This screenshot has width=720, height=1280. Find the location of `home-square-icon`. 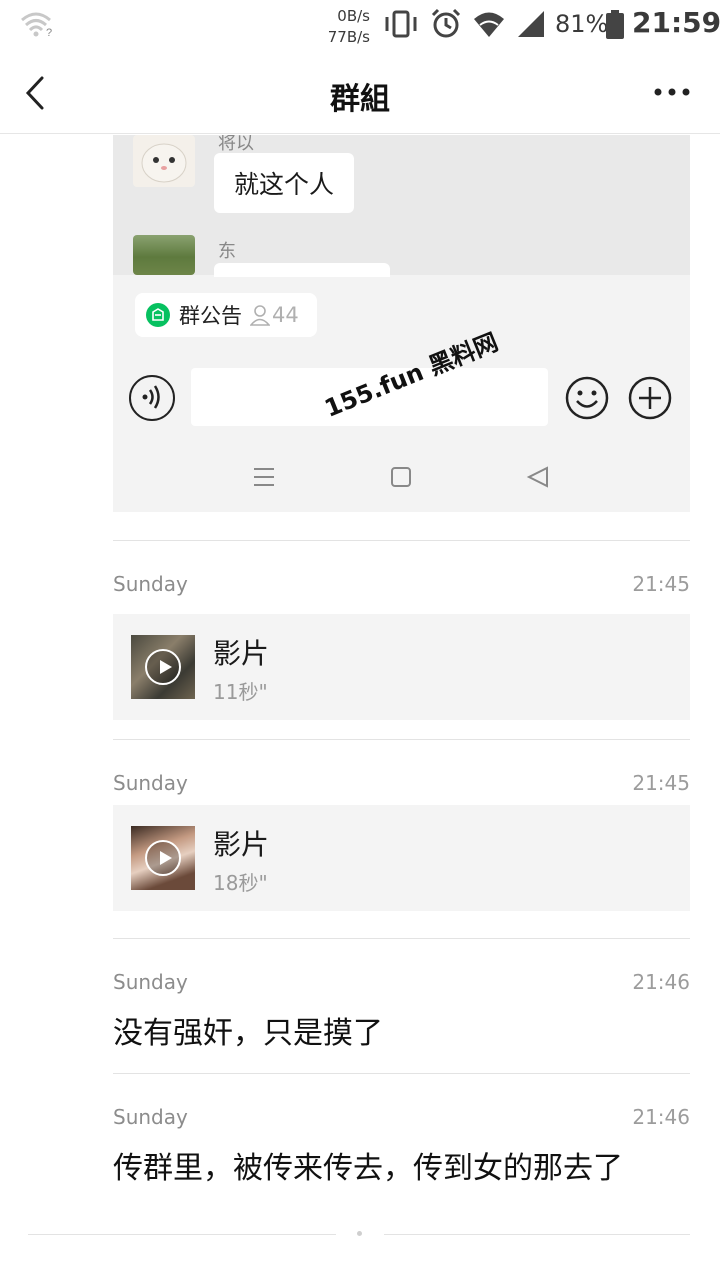

home-square-icon is located at coordinates (401, 477).